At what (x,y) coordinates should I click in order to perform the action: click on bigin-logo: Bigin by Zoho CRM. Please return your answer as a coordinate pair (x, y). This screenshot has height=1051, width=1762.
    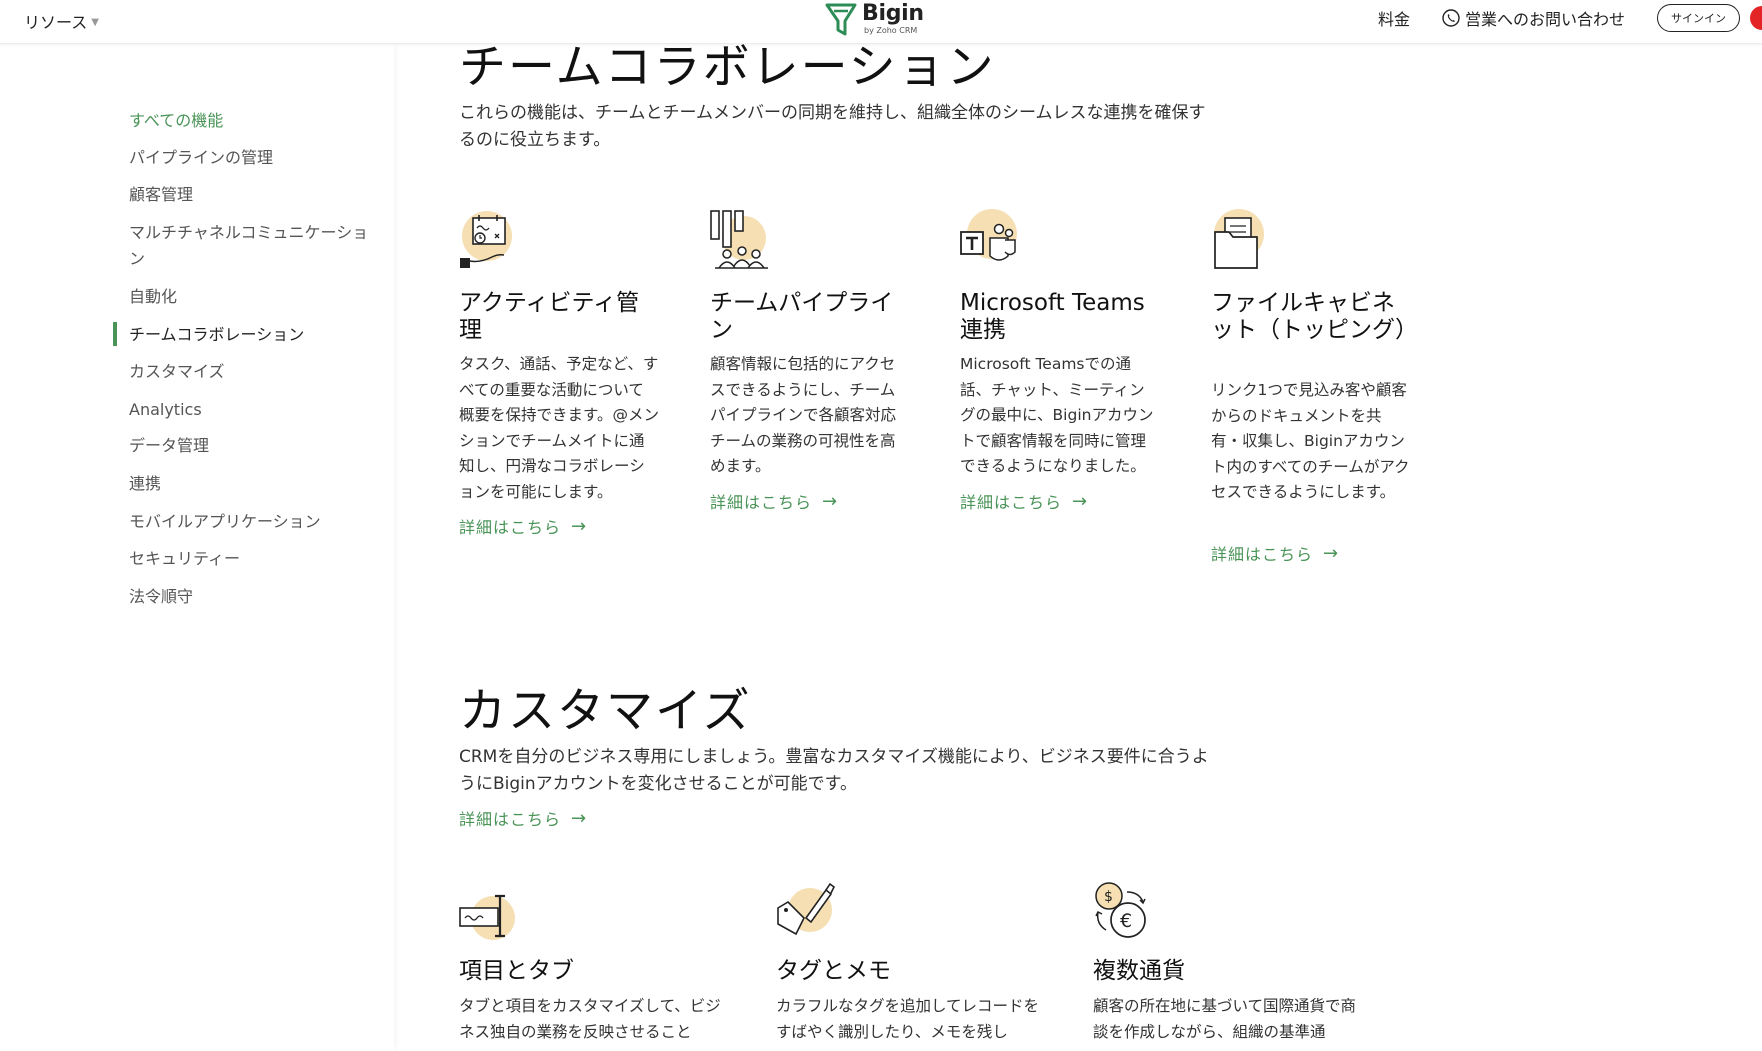
    Looking at the image, I should click on (874, 19).